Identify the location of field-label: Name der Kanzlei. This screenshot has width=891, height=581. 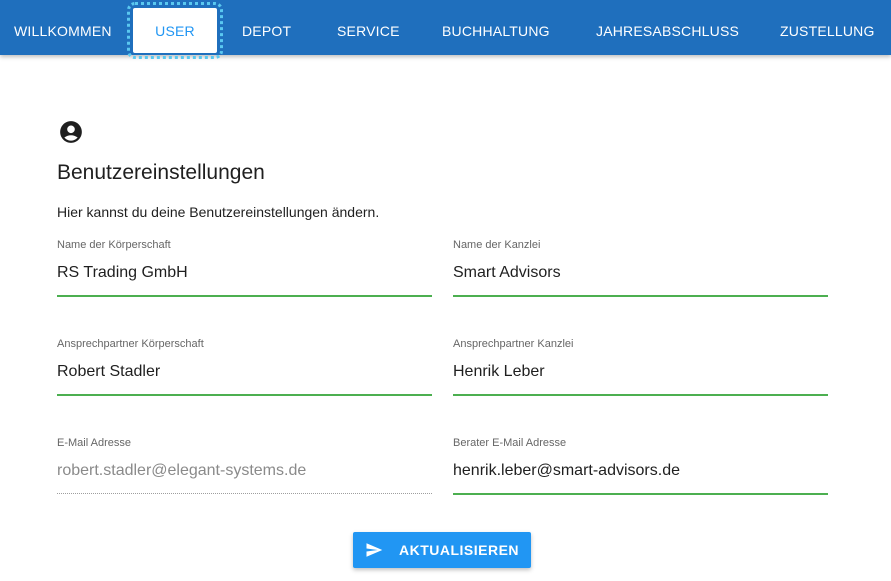
(497, 245).